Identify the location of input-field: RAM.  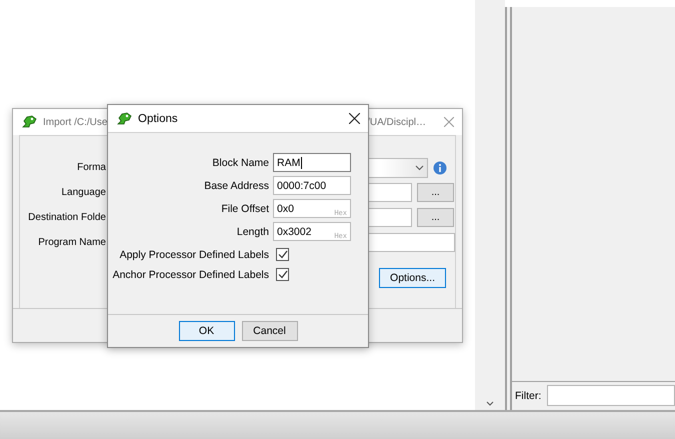
(312, 162).